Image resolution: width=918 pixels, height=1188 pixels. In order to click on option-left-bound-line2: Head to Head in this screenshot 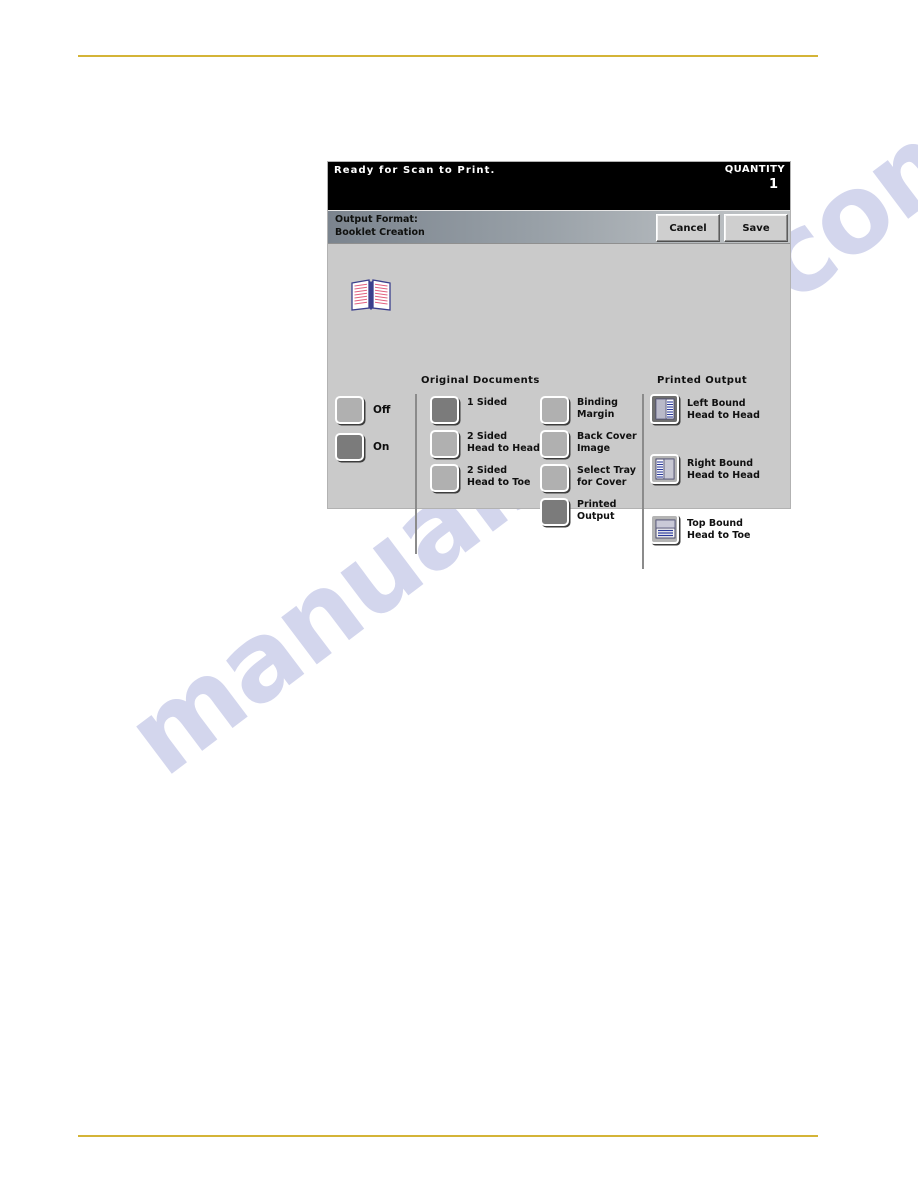, I will do `click(723, 415)`.